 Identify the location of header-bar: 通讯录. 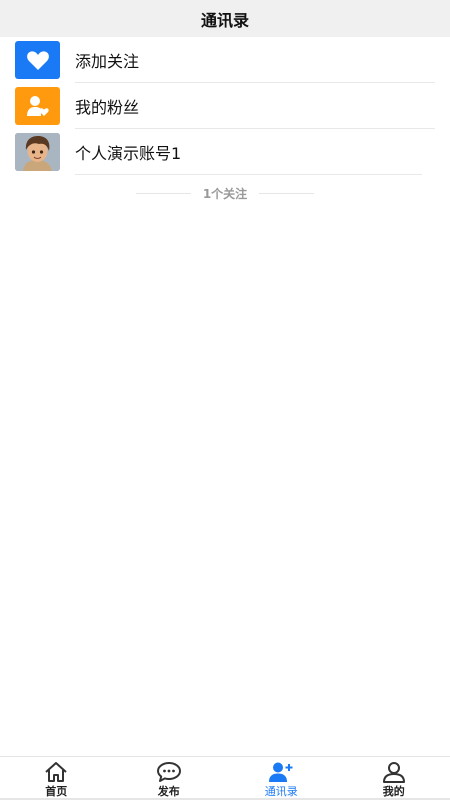
(225, 18).